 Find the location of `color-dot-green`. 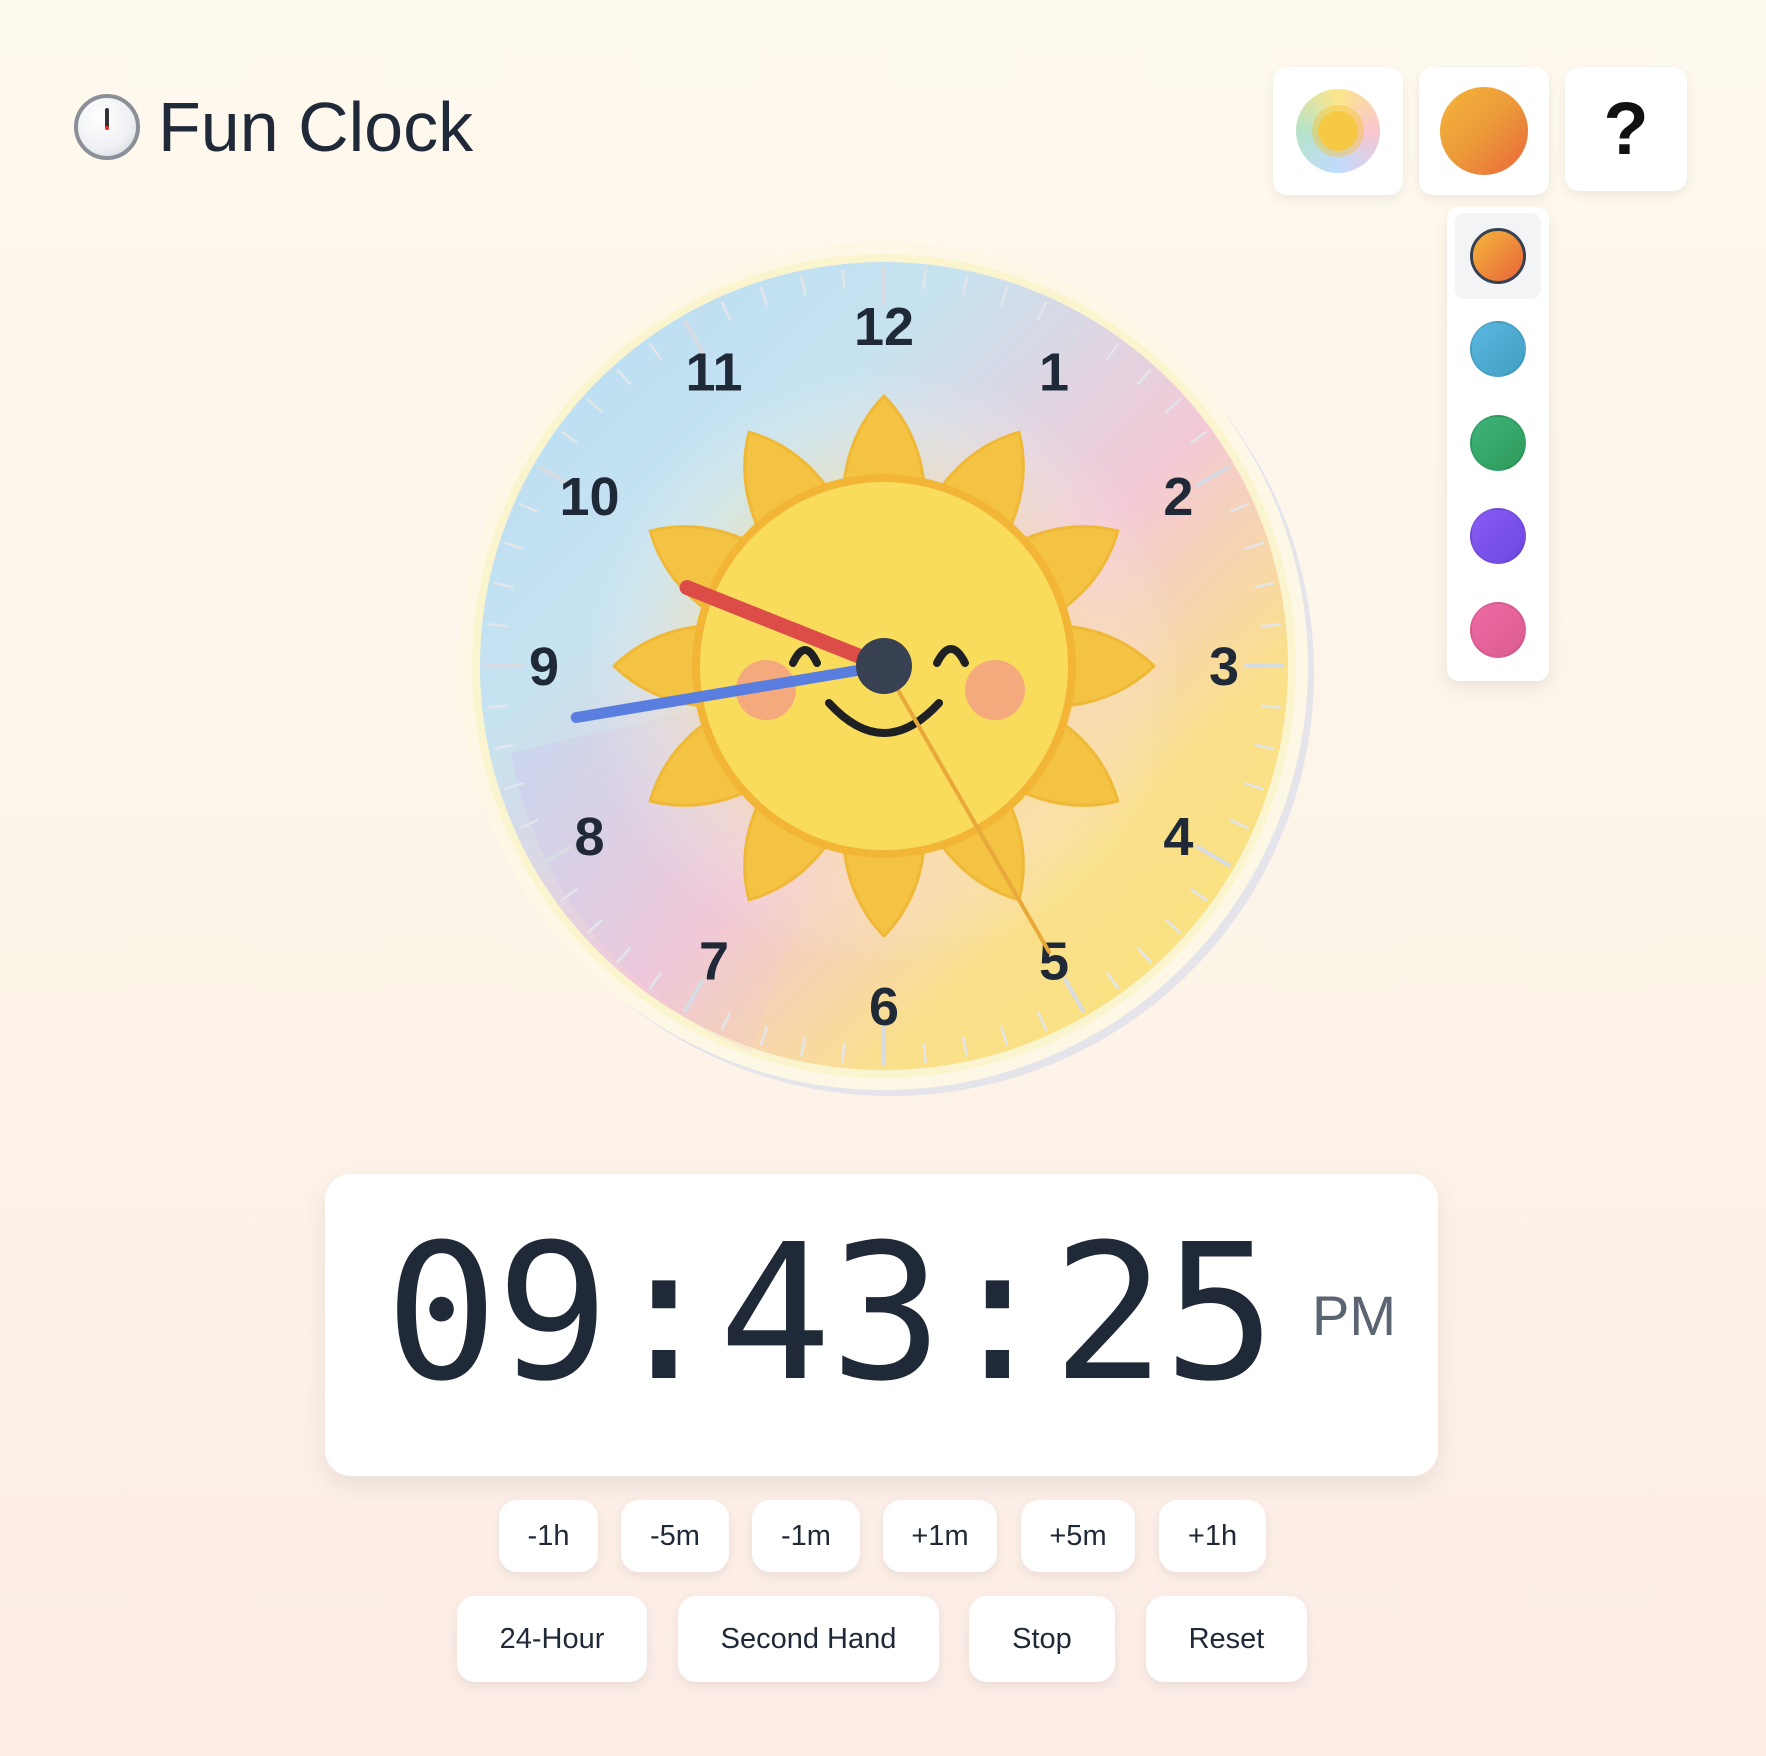

color-dot-green is located at coordinates (1498, 443).